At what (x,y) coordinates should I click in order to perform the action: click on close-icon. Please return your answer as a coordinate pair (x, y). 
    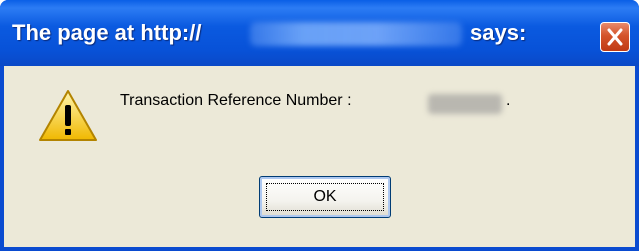
    Looking at the image, I should click on (615, 37).